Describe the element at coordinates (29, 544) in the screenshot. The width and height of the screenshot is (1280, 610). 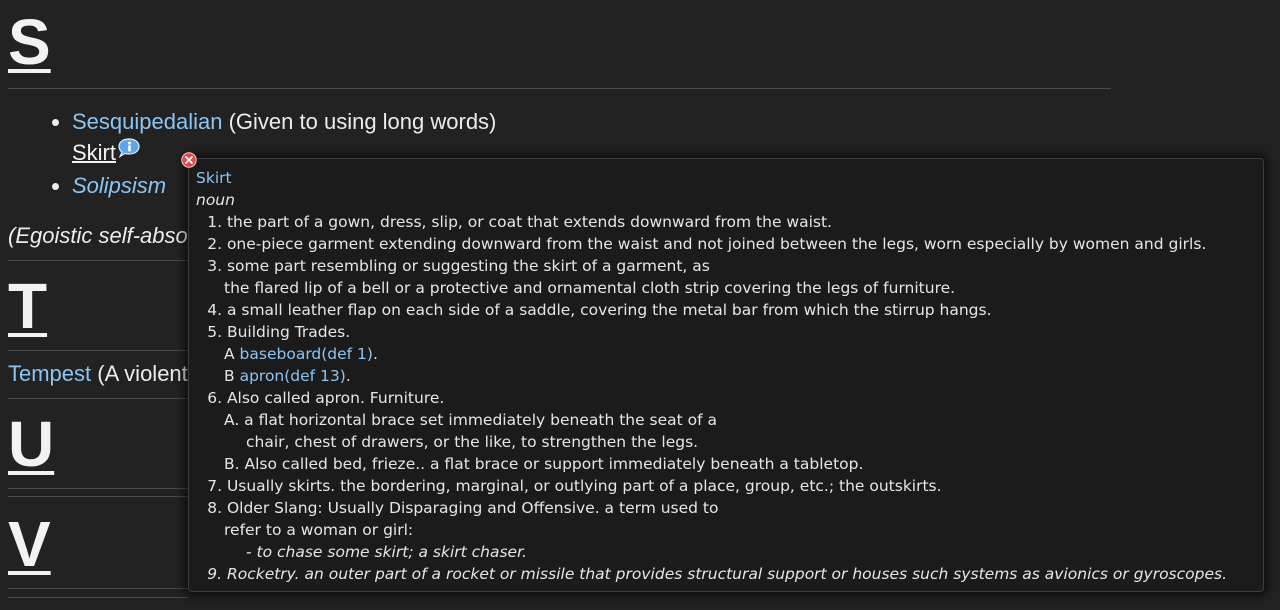
I see `section-heading-v: V` at that location.